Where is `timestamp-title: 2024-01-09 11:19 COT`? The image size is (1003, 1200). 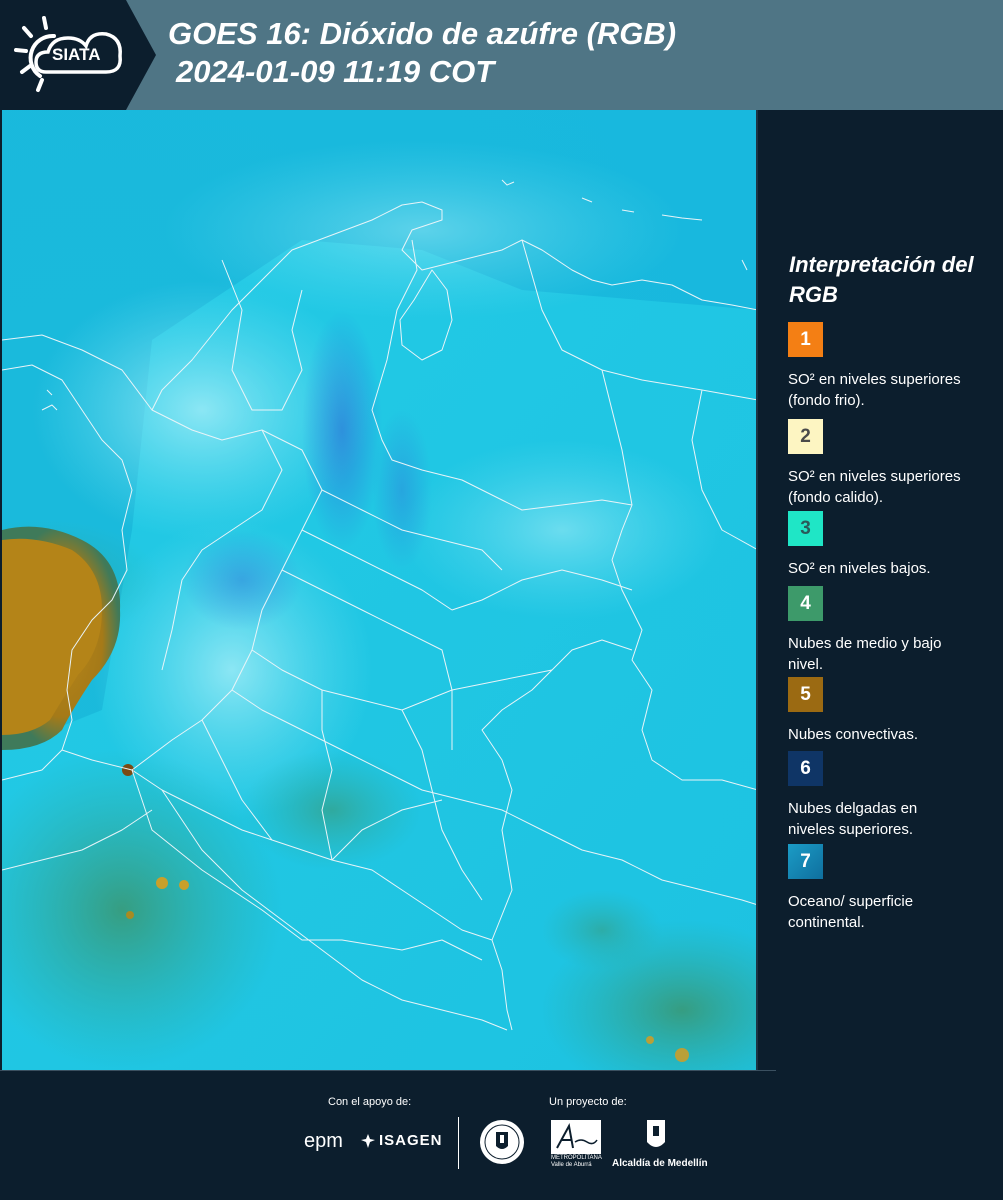 timestamp-title: 2024-01-09 11:19 COT is located at coordinates (335, 71).